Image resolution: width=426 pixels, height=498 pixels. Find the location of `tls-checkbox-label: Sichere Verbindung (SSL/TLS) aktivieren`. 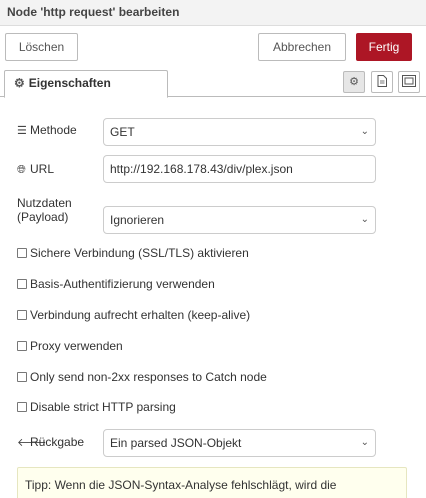

tls-checkbox-label: Sichere Verbindung (SSL/TLS) aktivieren is located at coordinates (139, 253).